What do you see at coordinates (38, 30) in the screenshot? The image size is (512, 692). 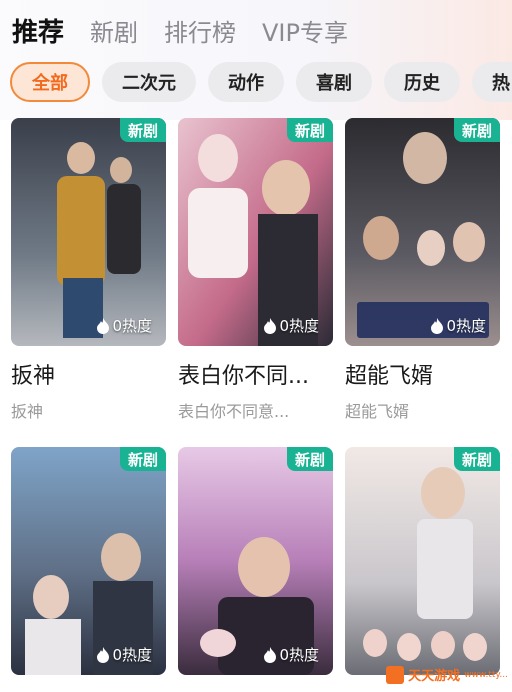 I see `tab-recommend: 推荐` at bounding box center [38, 30].